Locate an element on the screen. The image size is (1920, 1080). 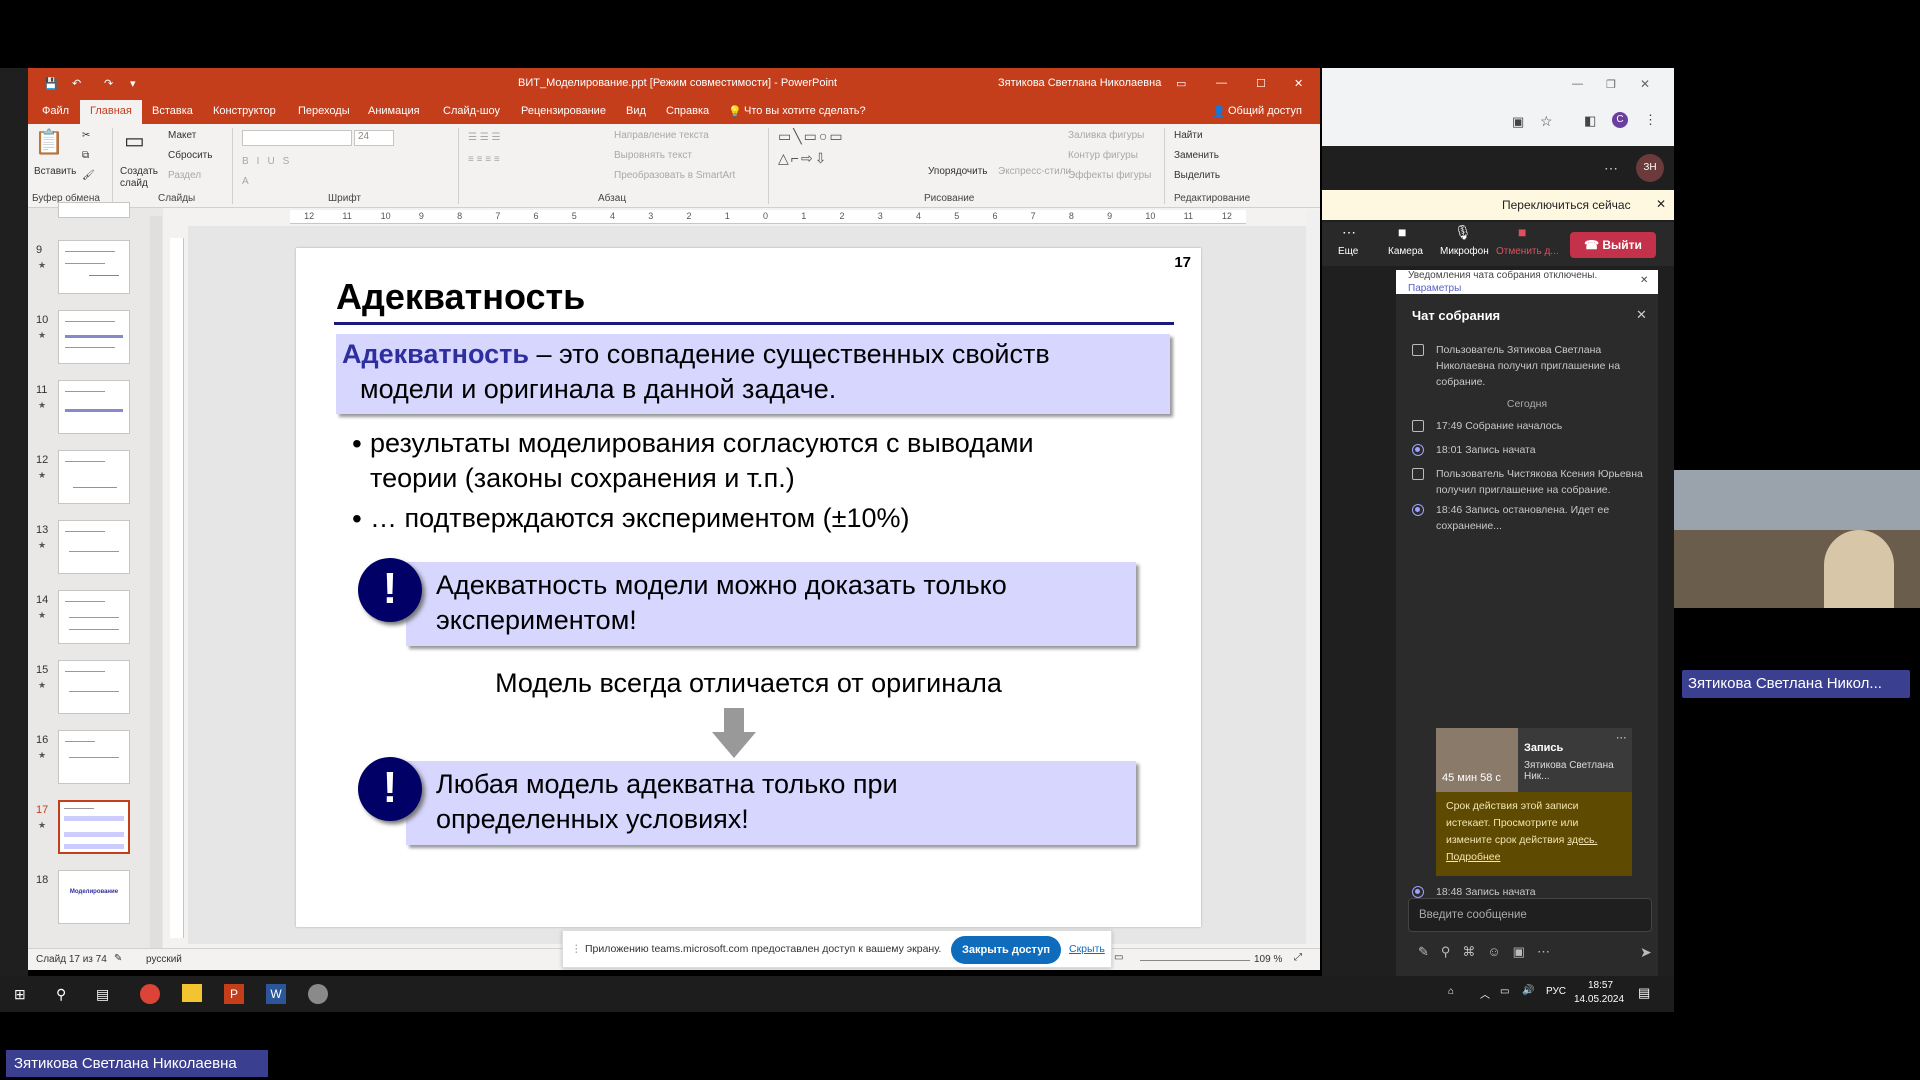
font-size-field: 24 is located at coordinates (374, 138).